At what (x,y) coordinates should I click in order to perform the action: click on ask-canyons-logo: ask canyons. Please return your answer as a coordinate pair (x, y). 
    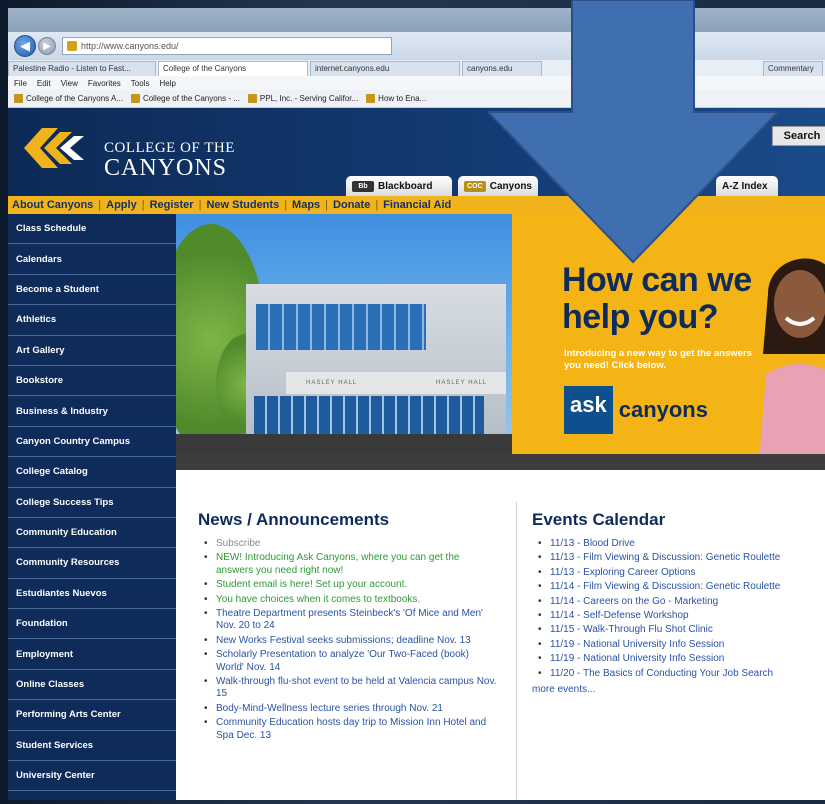
    Looking at the image, I should click on (636, 410).